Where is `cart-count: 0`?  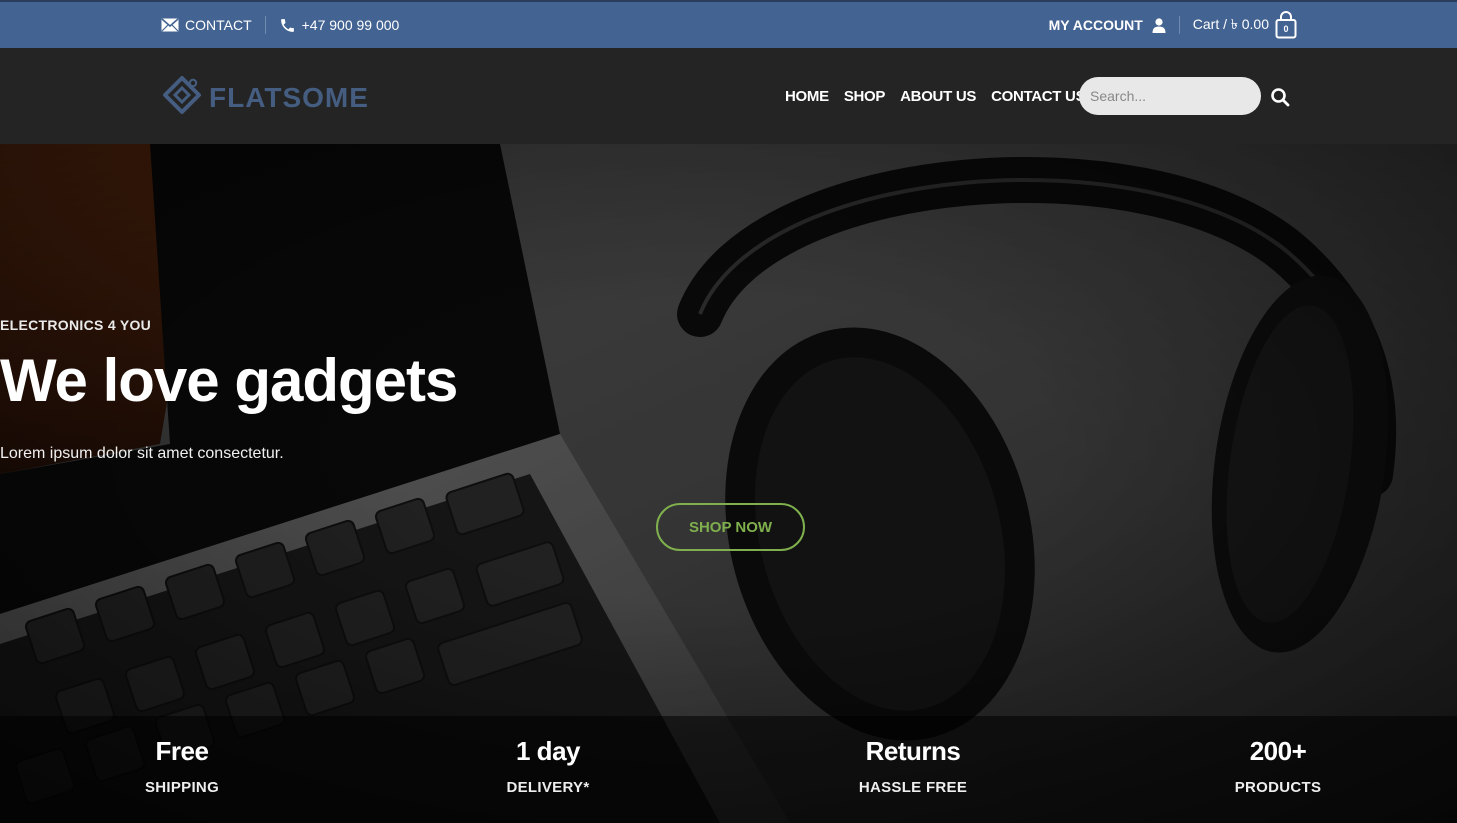
cart-count: 0 is located at coordinates (1286, 29).